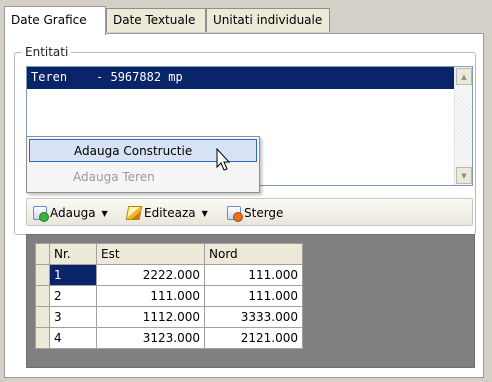 Image resolution: width=492 pixels, height=382 pixels. Describe the element at coordinates (235, 214) in the screenshot. I see `delete-icon` at that location.